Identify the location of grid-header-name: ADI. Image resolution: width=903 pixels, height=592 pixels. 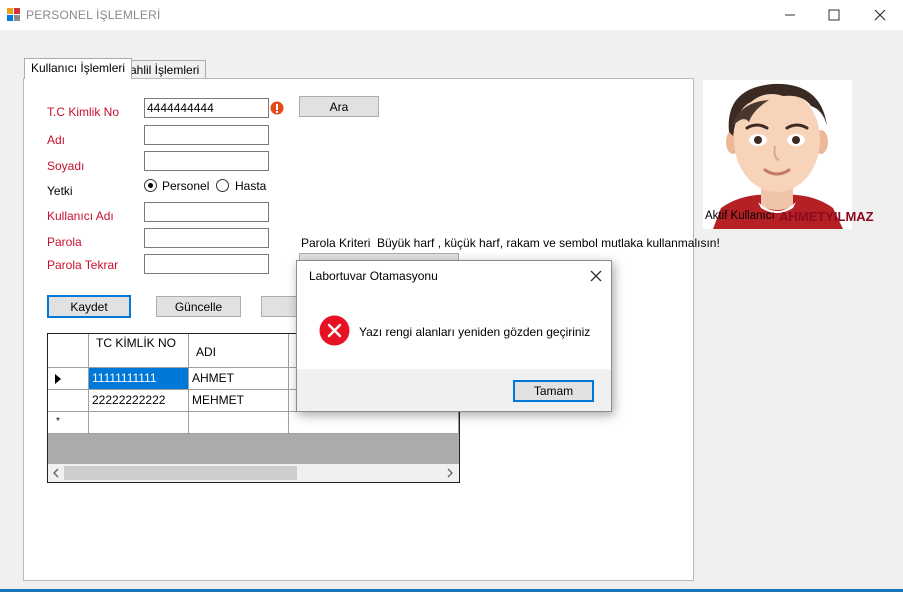
(239, 351).